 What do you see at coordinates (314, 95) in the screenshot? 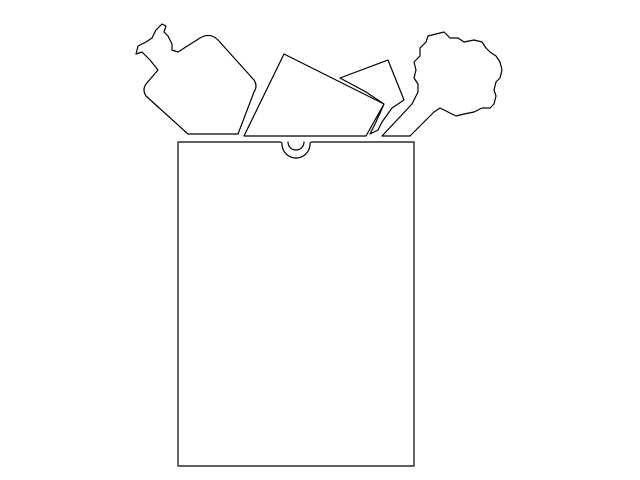
I see `box-icon` at bounding box center [314, 95].